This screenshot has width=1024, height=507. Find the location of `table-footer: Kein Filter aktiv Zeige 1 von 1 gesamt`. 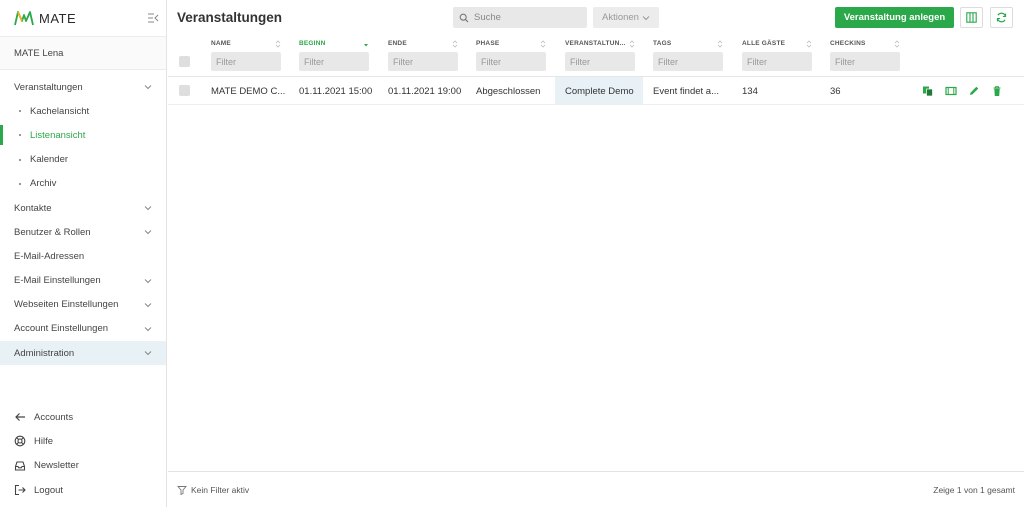

table-footer: Kein Filter aktiv Zeige 1 von 1 gesamt is located at coordinates (596, 489).